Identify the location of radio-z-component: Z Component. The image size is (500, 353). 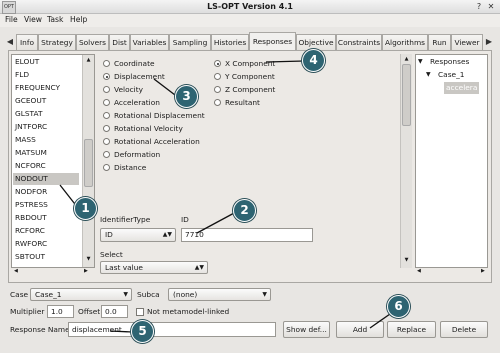
(244, 90).